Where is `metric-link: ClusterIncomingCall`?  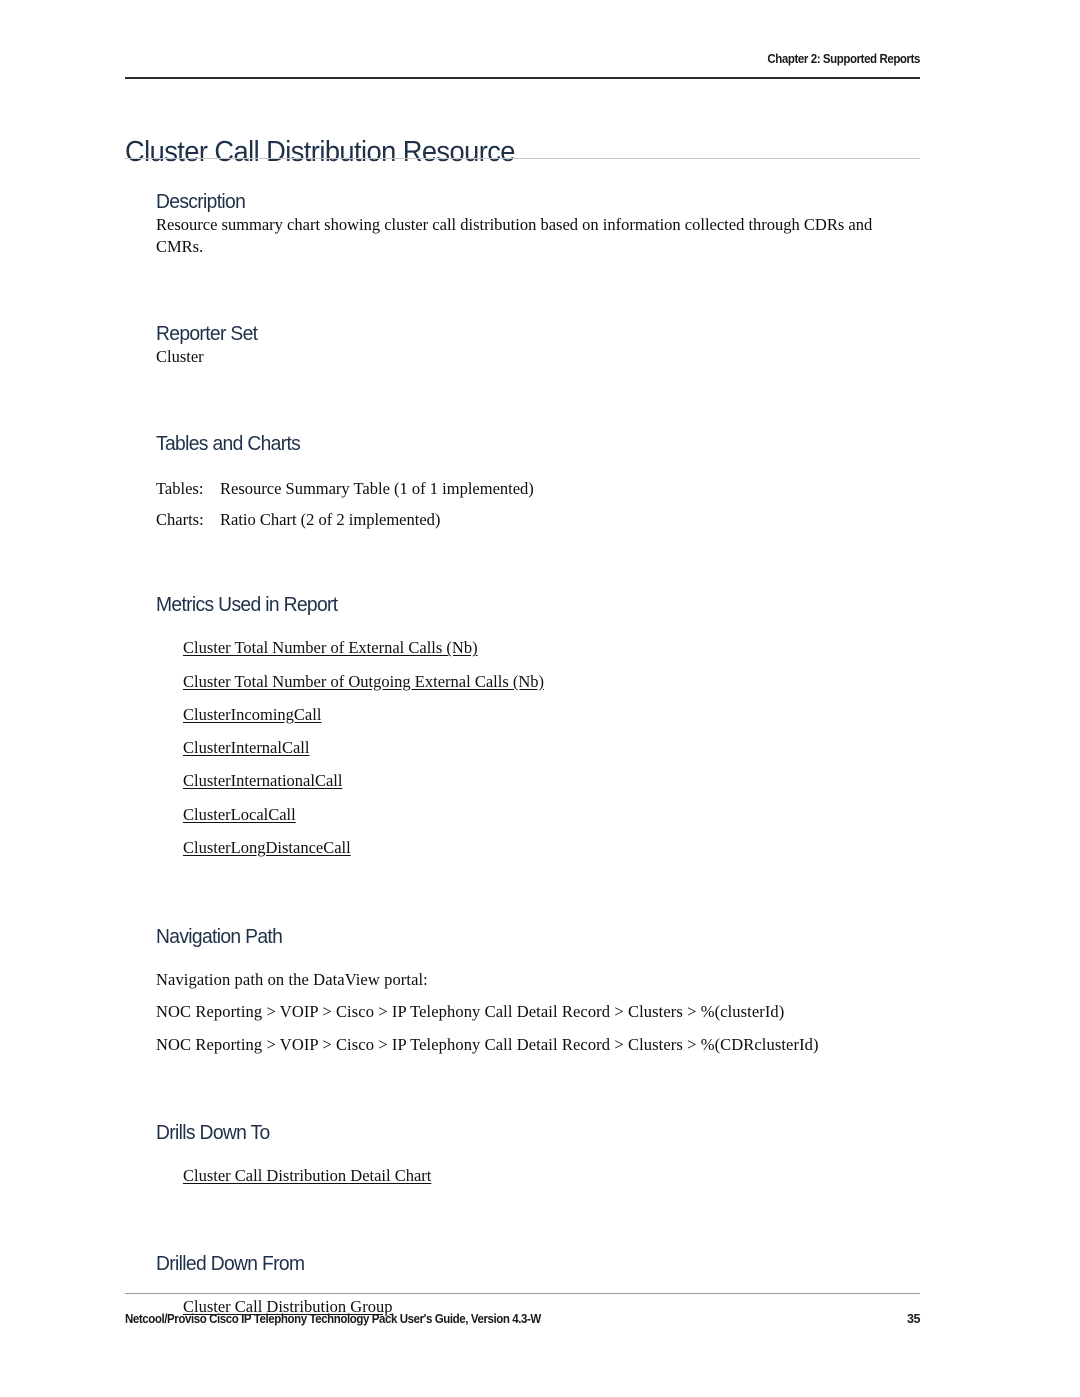 metric-link: ClusterIncomingCall is located at coordinates (252, 715).